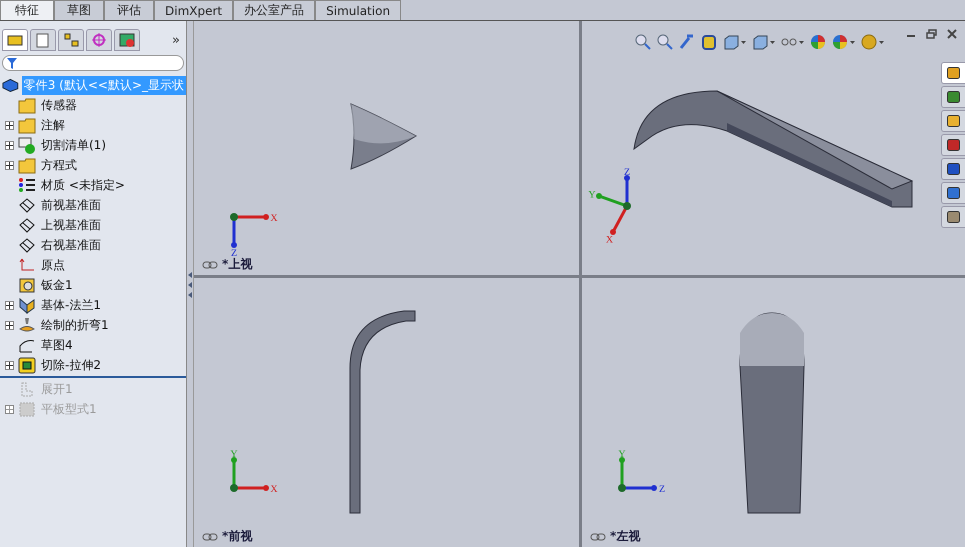 Image resolution: width=965 pixels, height=547 pixels. What do you see at coordinates (75, 325) in the screenshot?
I see `tree-item: 绘制的折弯1` at bounding box center [75, 325].